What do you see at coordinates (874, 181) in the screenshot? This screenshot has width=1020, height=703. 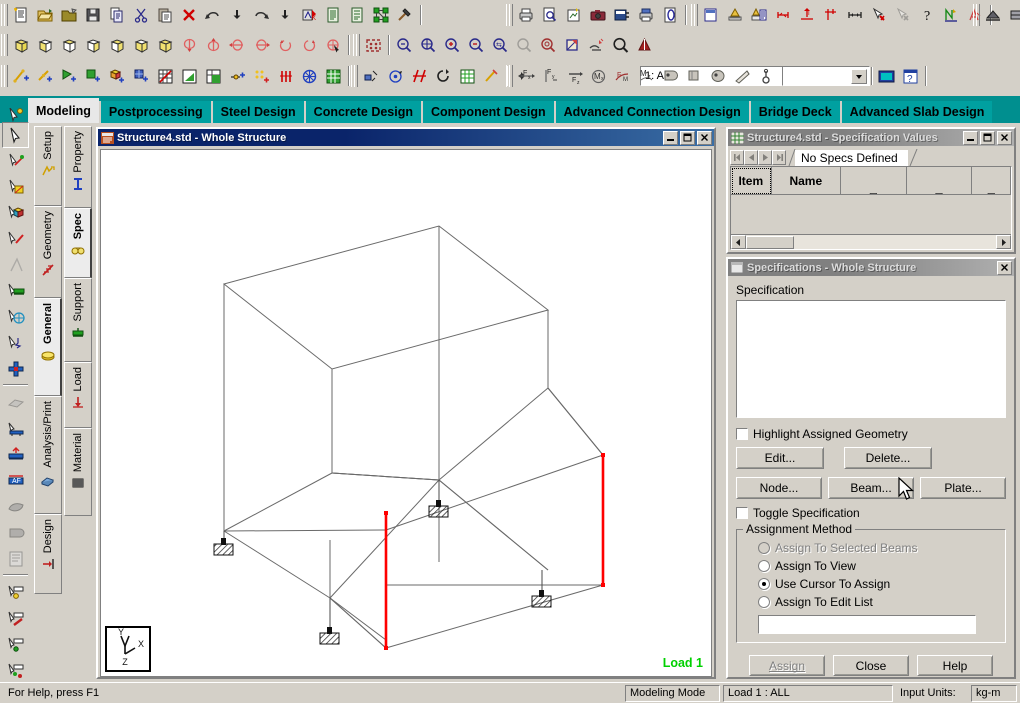 I see `grid-header-col3: ▤` at bounding box center [874, 181].